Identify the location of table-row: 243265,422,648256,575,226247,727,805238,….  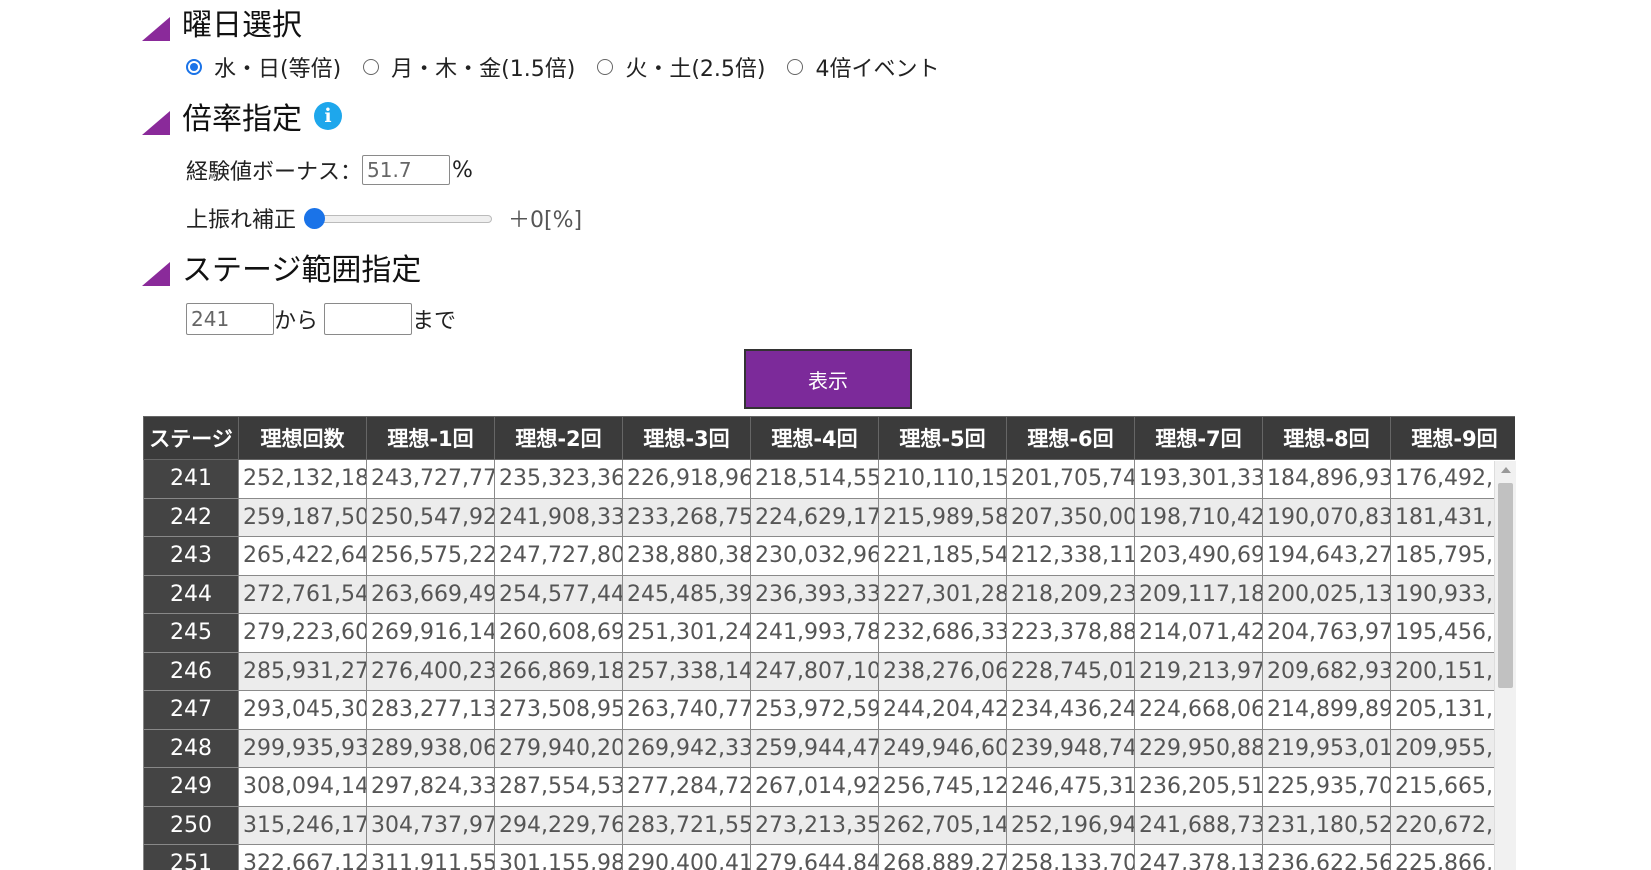
(829, 556).